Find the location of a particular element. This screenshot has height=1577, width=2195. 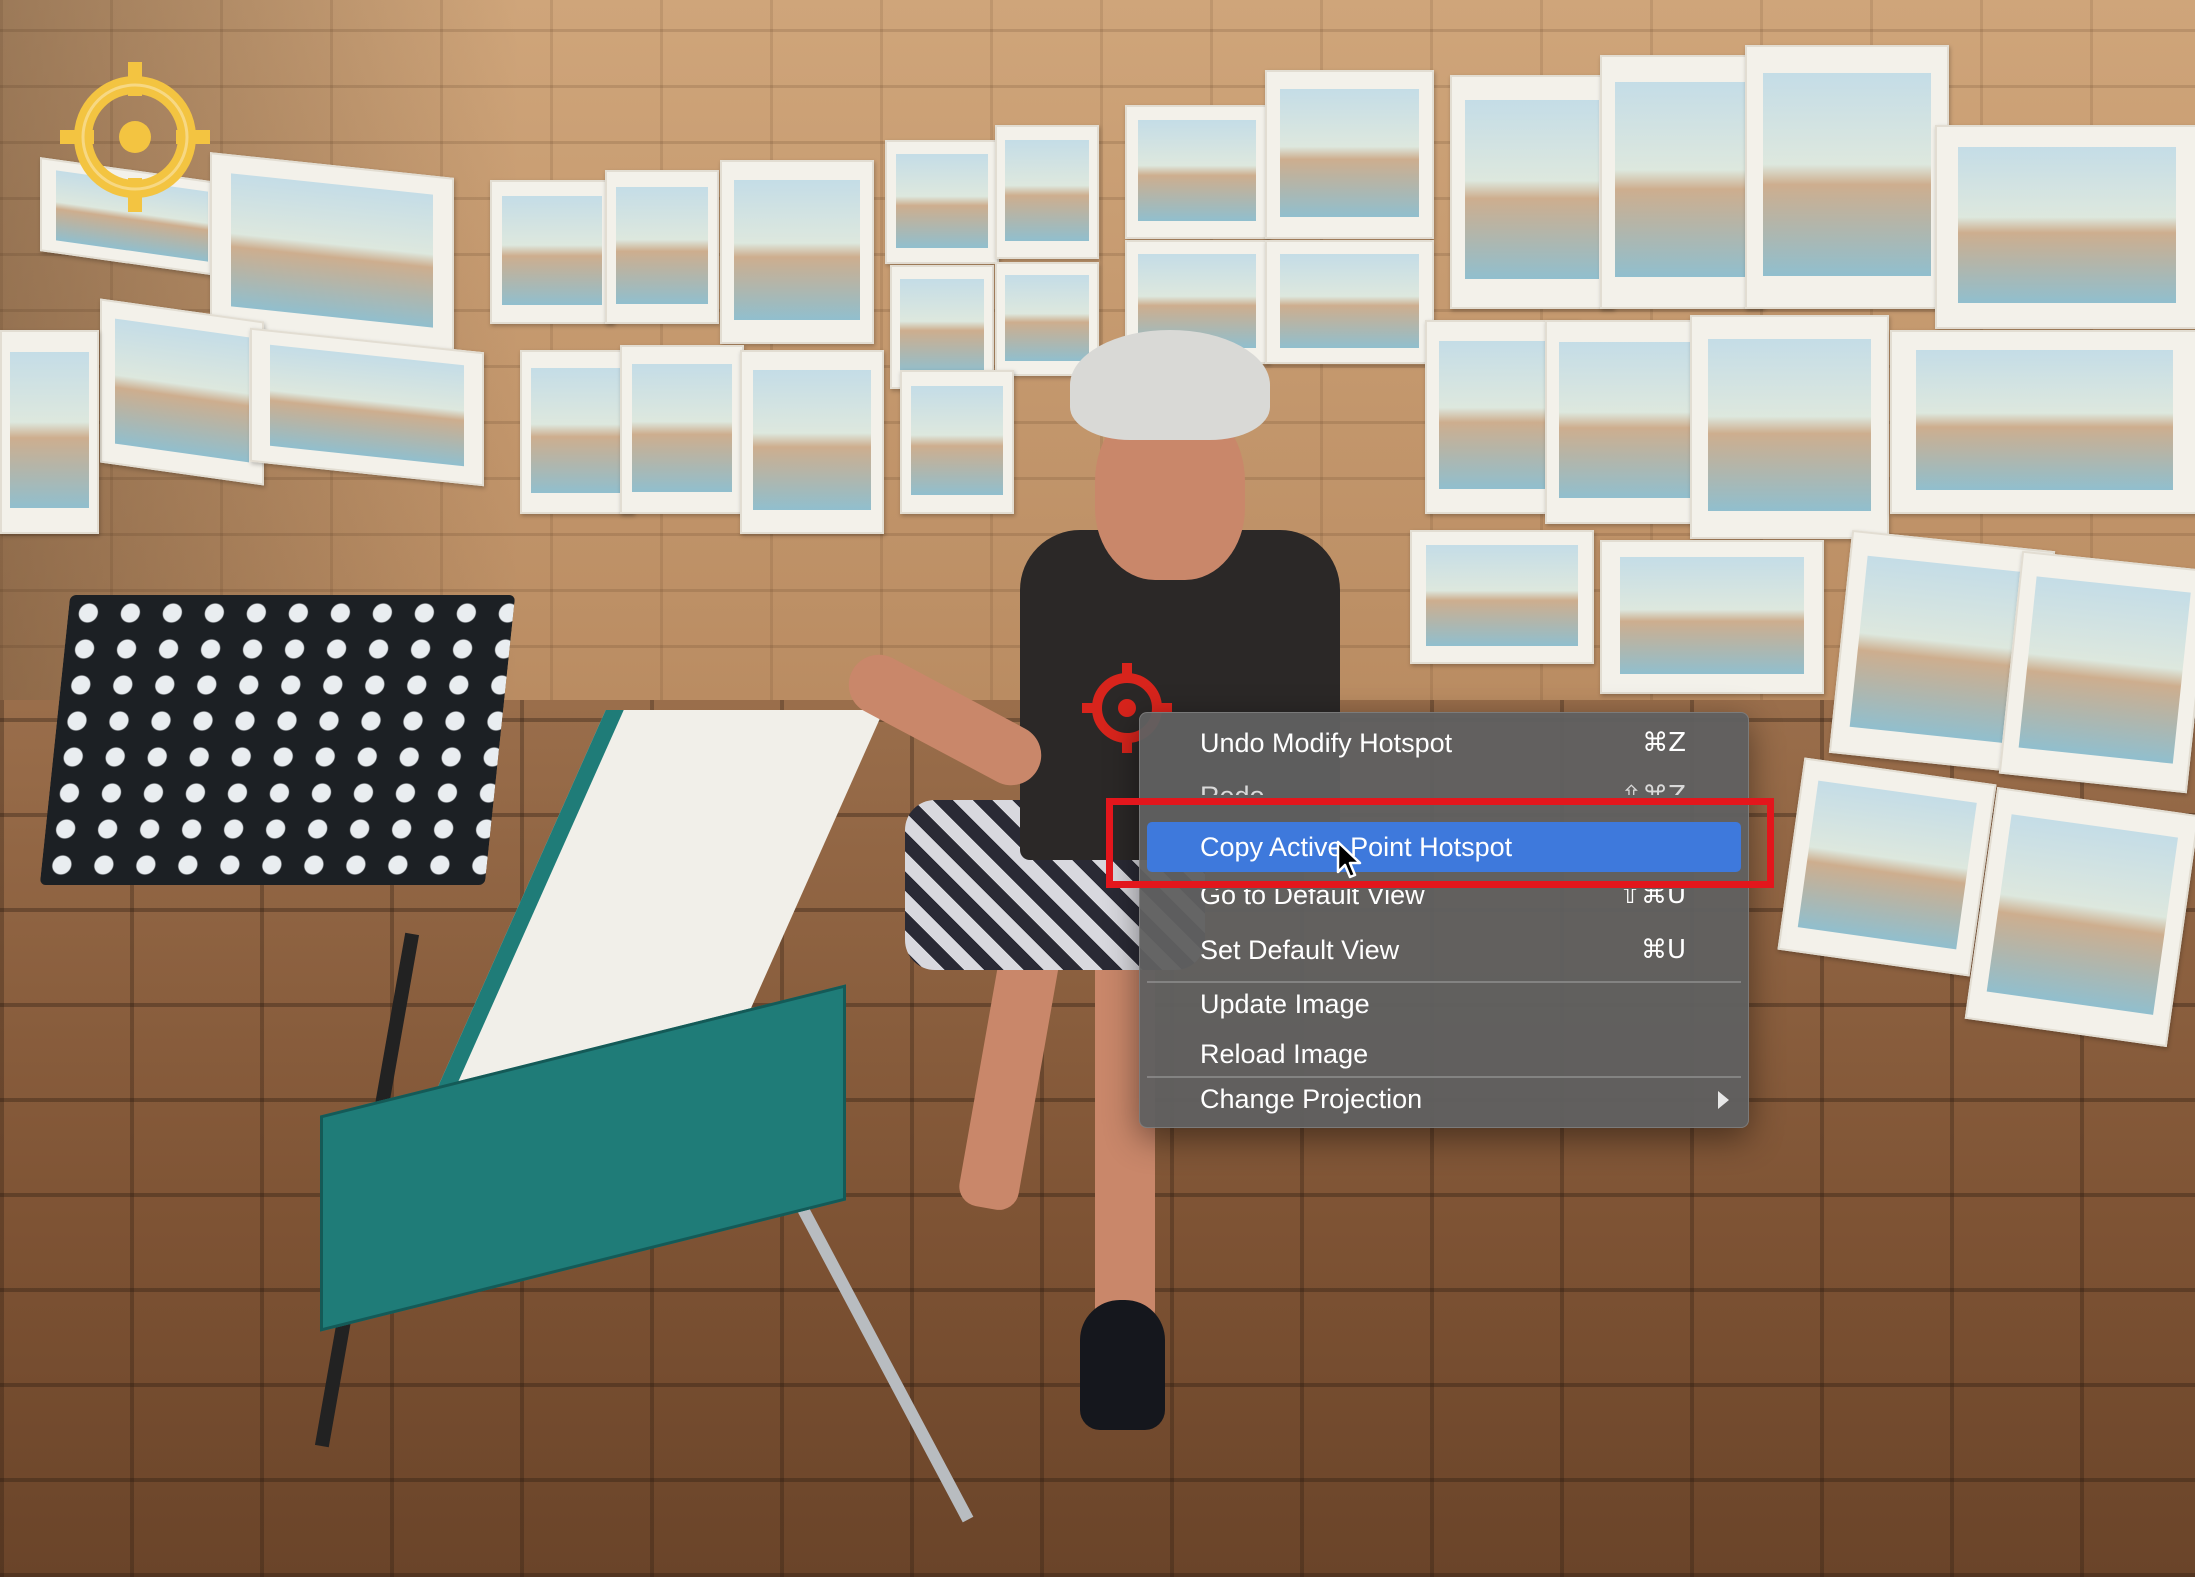

annotation-highlight-box is located at coordinates (1440, 843).